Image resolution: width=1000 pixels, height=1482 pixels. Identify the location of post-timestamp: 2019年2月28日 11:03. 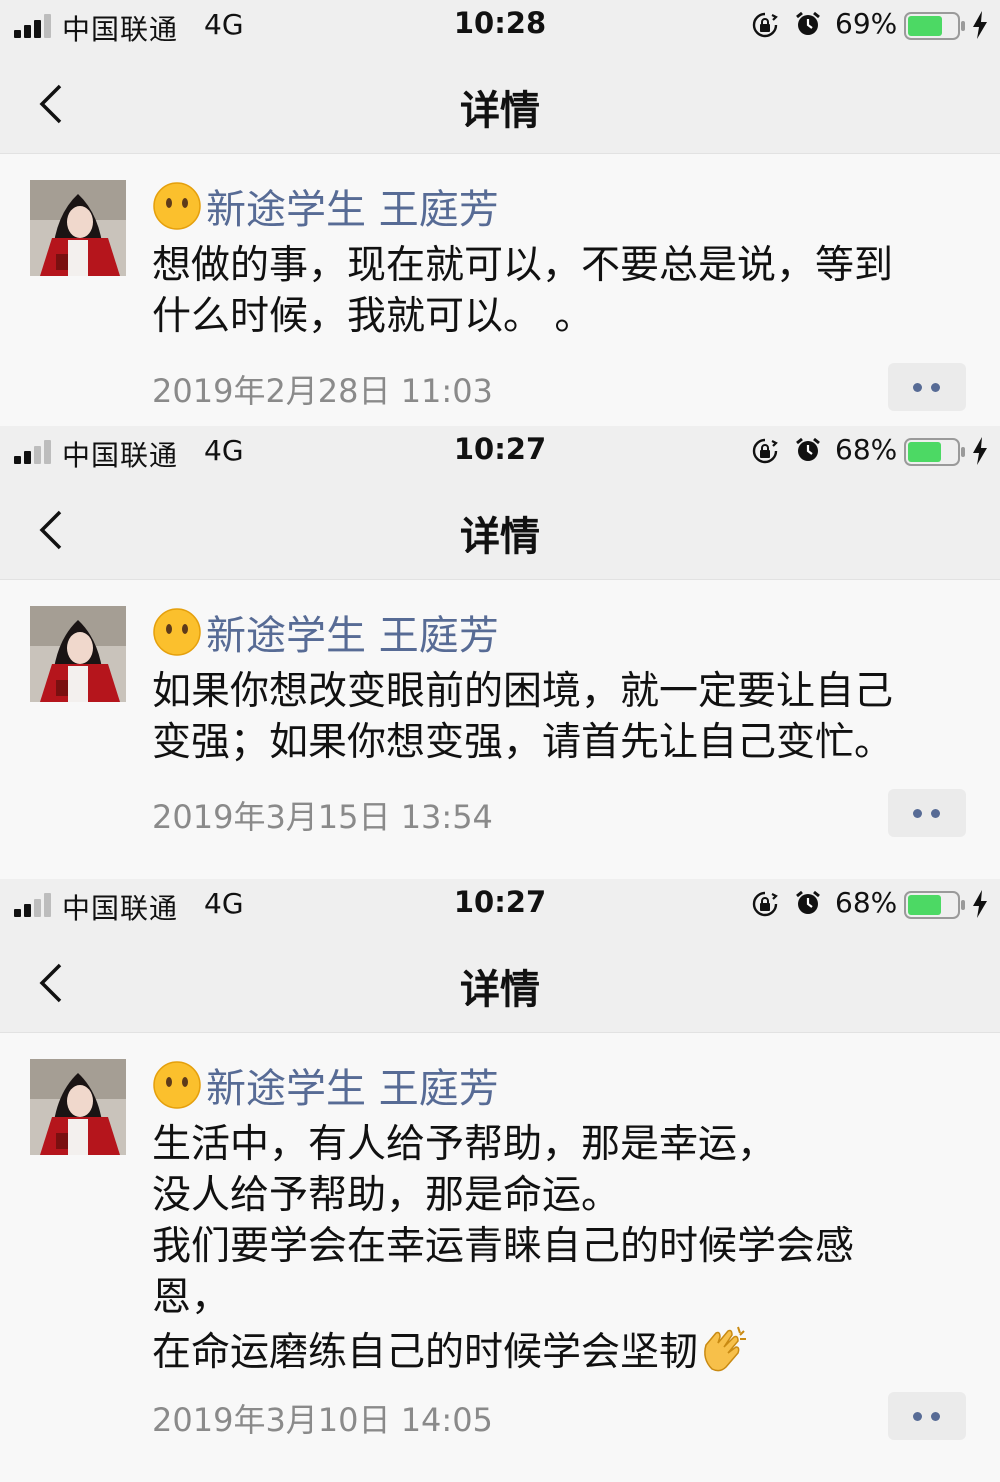
(322, 391).